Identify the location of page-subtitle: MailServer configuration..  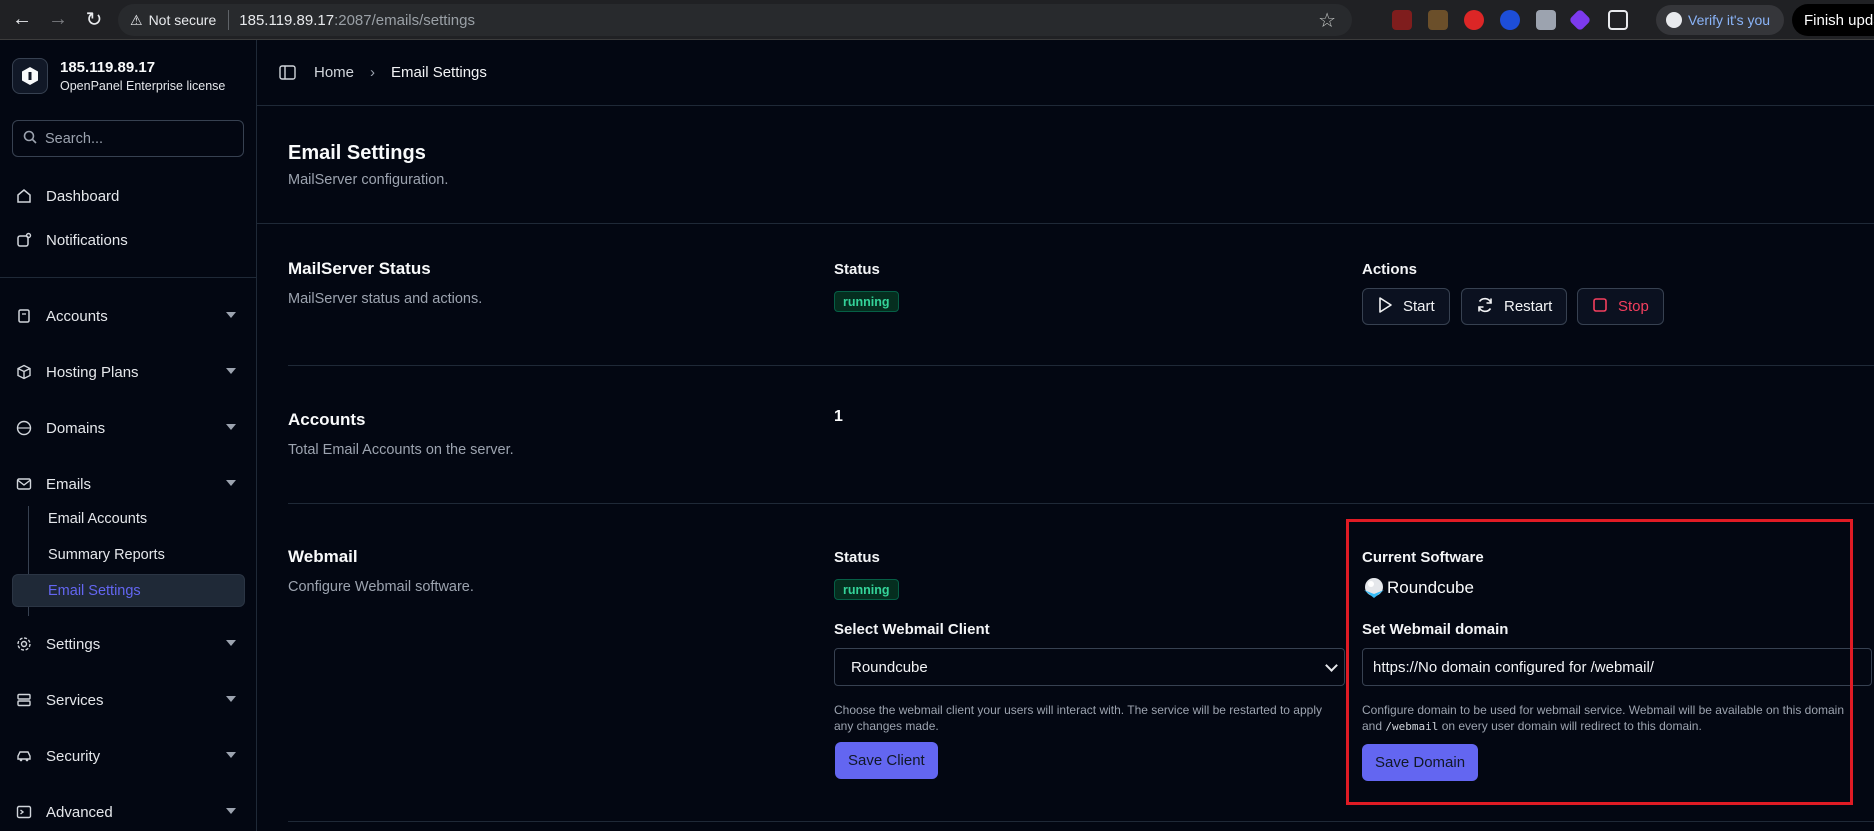
(368, 180).